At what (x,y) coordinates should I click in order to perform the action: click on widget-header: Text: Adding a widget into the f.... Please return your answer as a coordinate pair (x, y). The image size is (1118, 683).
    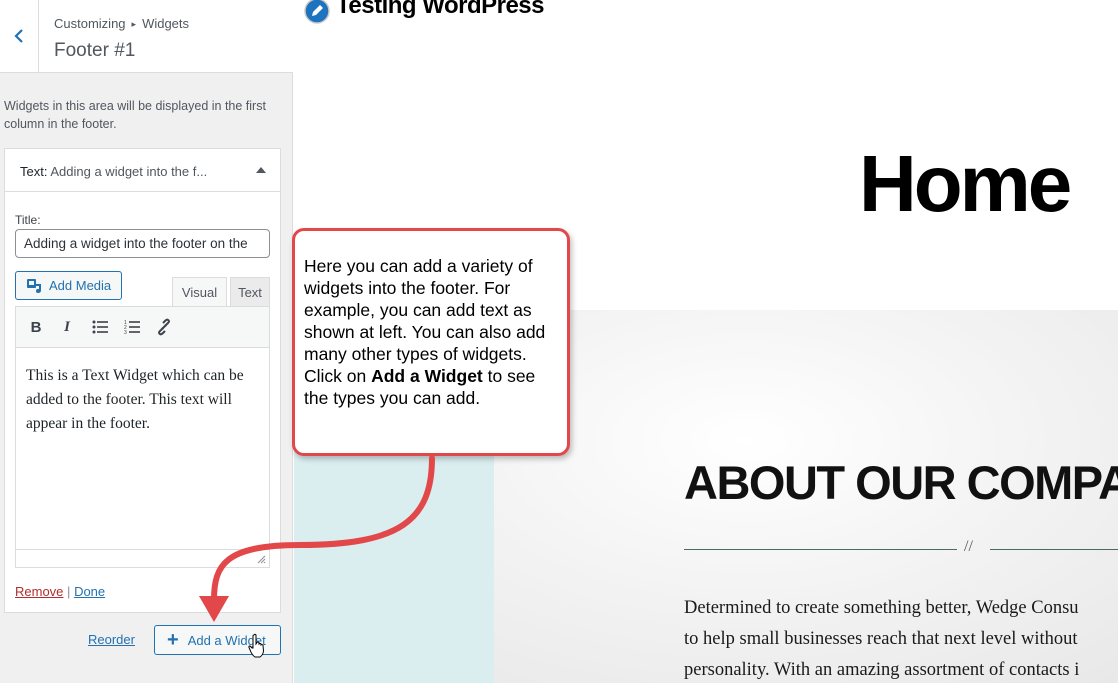
    Looking at the image, I should click on (142, 170).